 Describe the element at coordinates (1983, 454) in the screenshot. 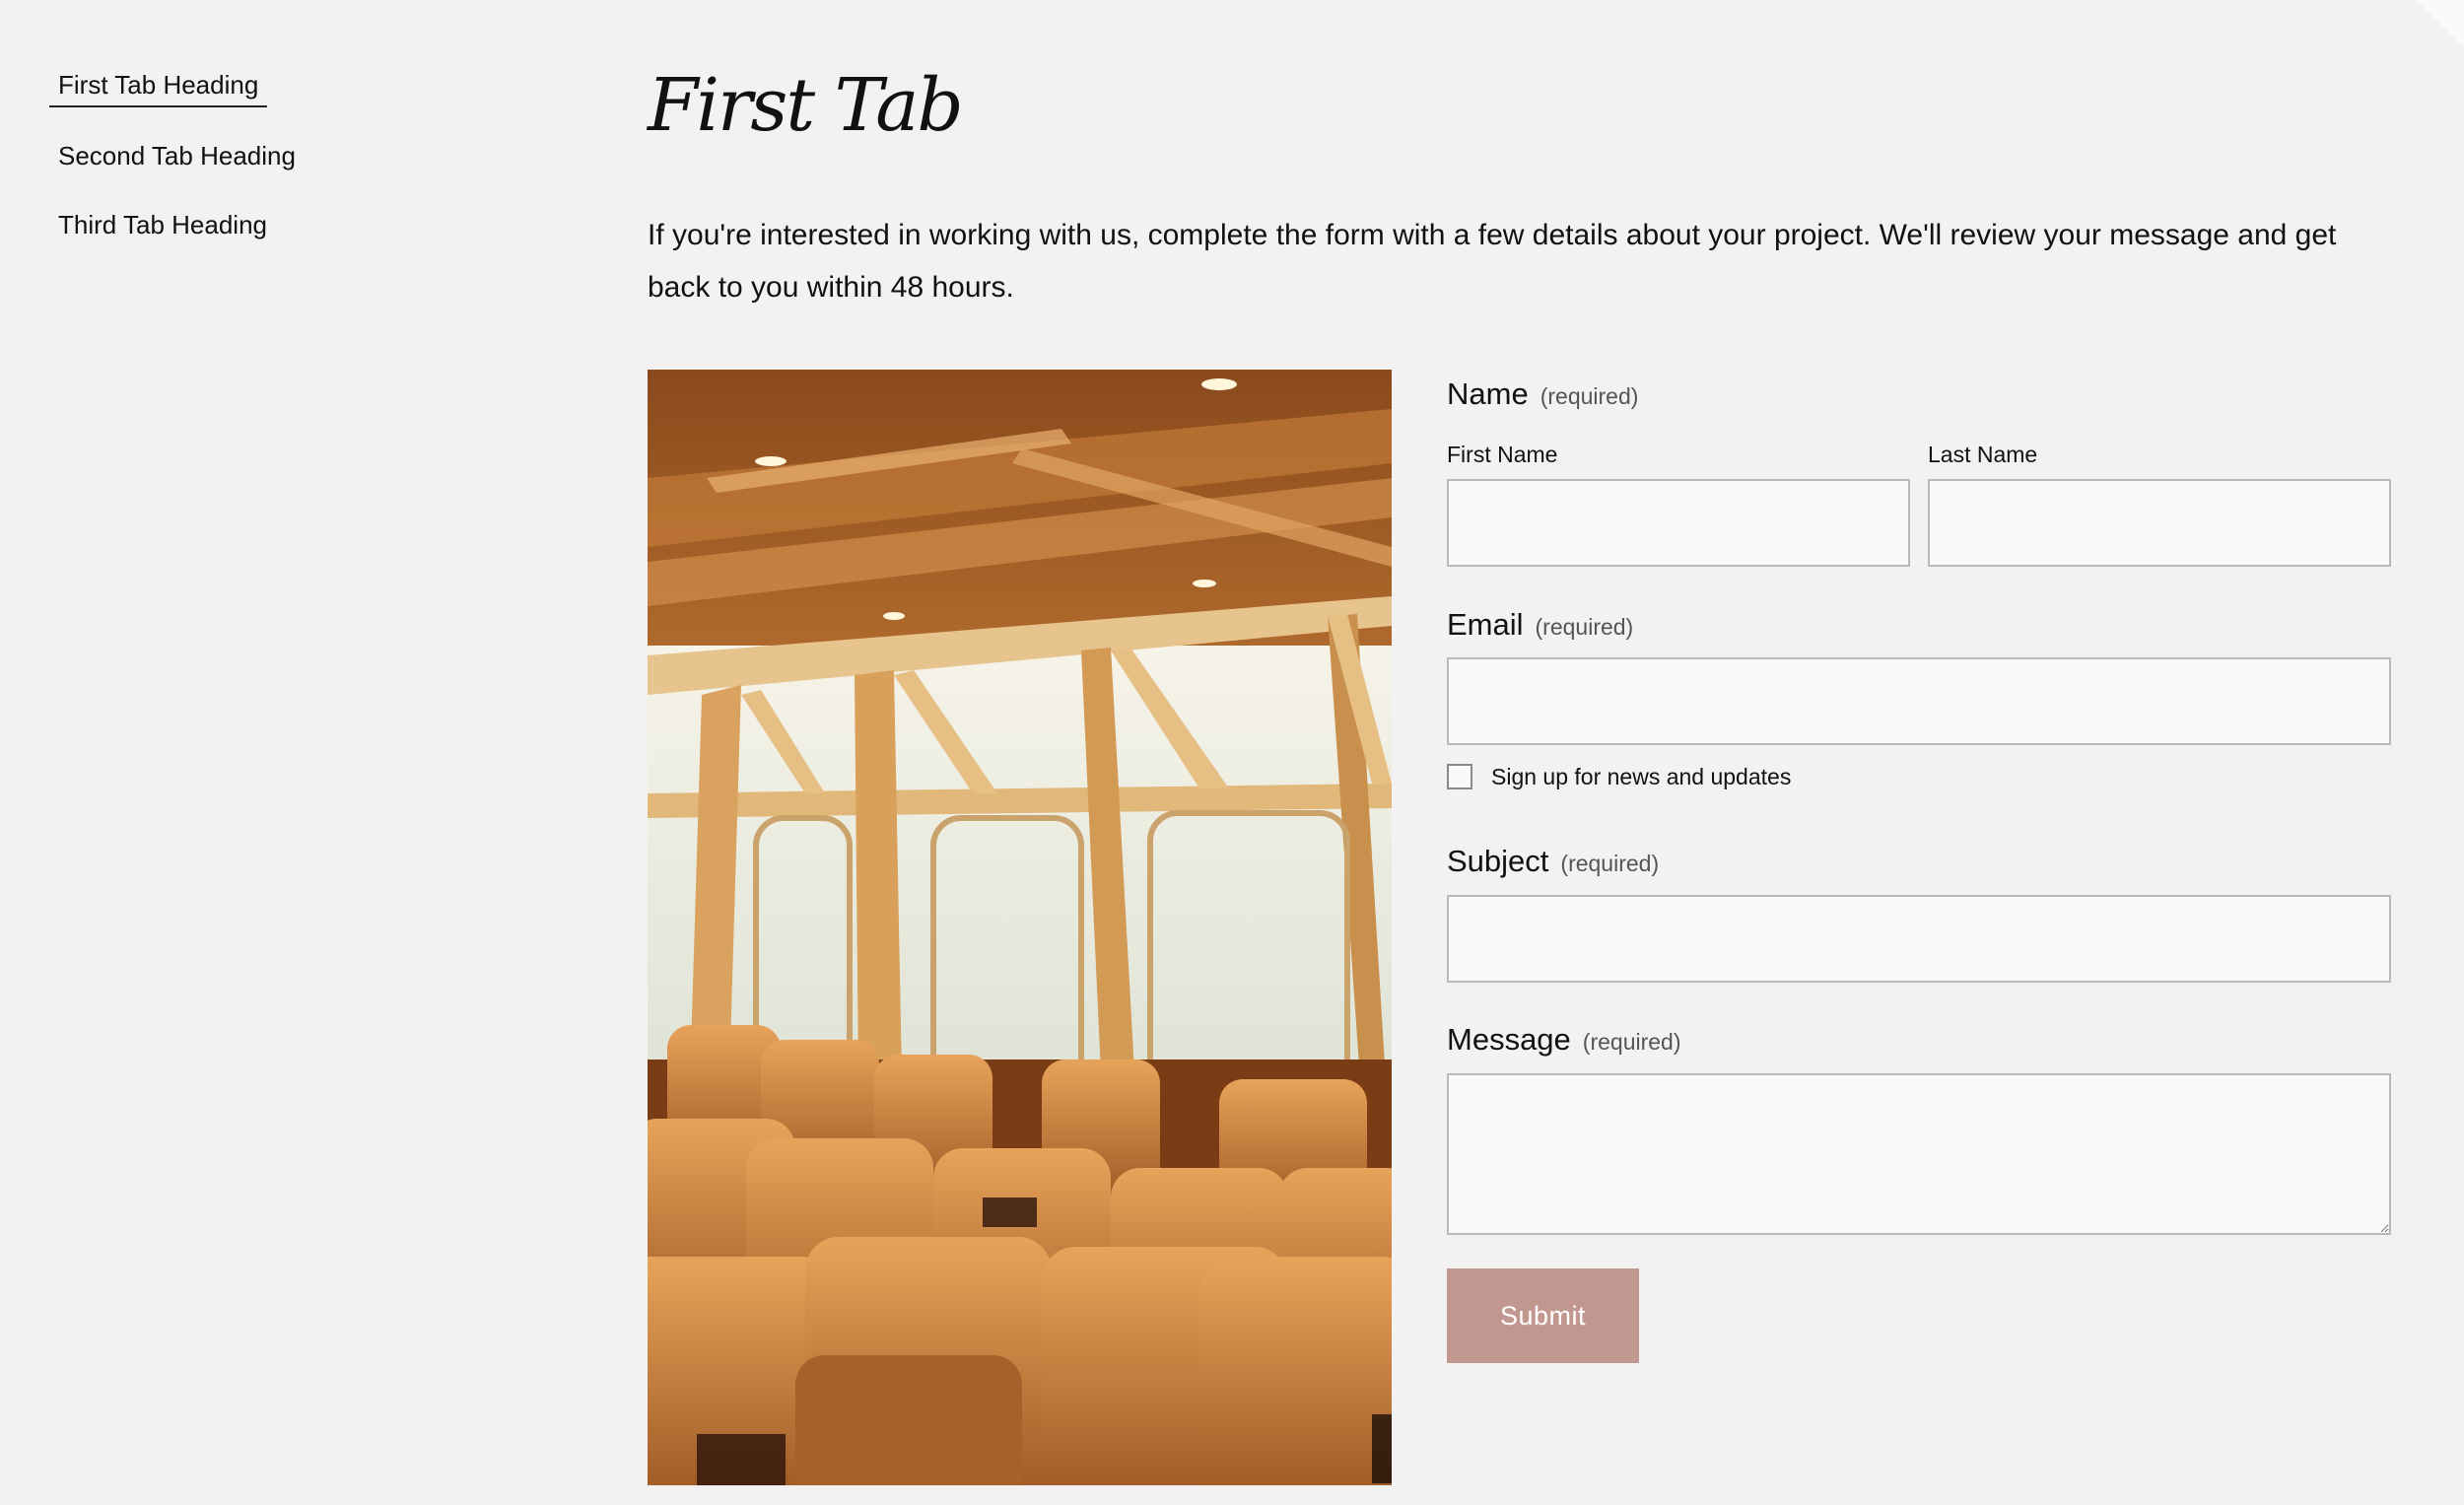

I see `last-name-label: Last Name` at that location.